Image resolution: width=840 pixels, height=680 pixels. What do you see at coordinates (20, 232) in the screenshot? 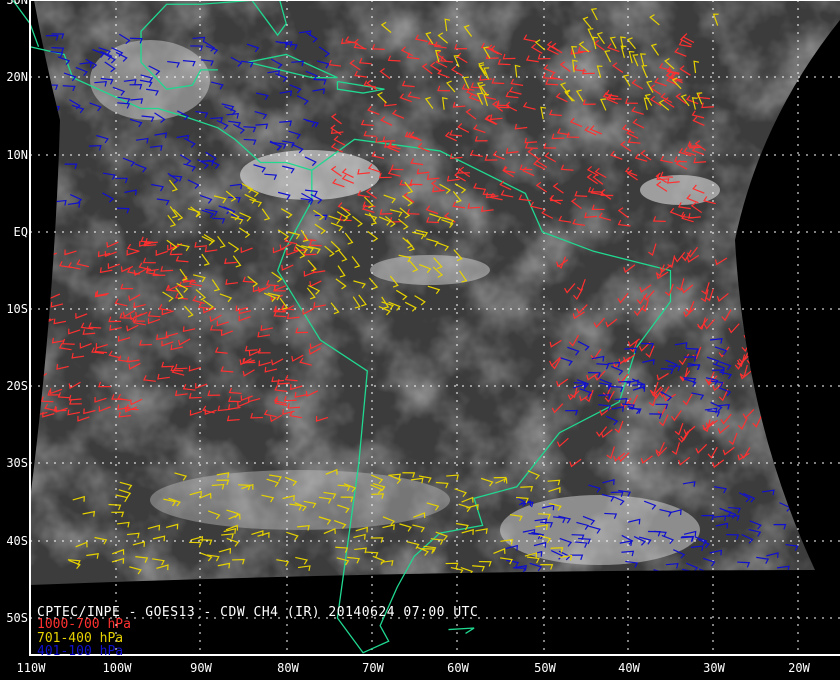
I see `lat-label: EQ` at bounding box center [20, 232].